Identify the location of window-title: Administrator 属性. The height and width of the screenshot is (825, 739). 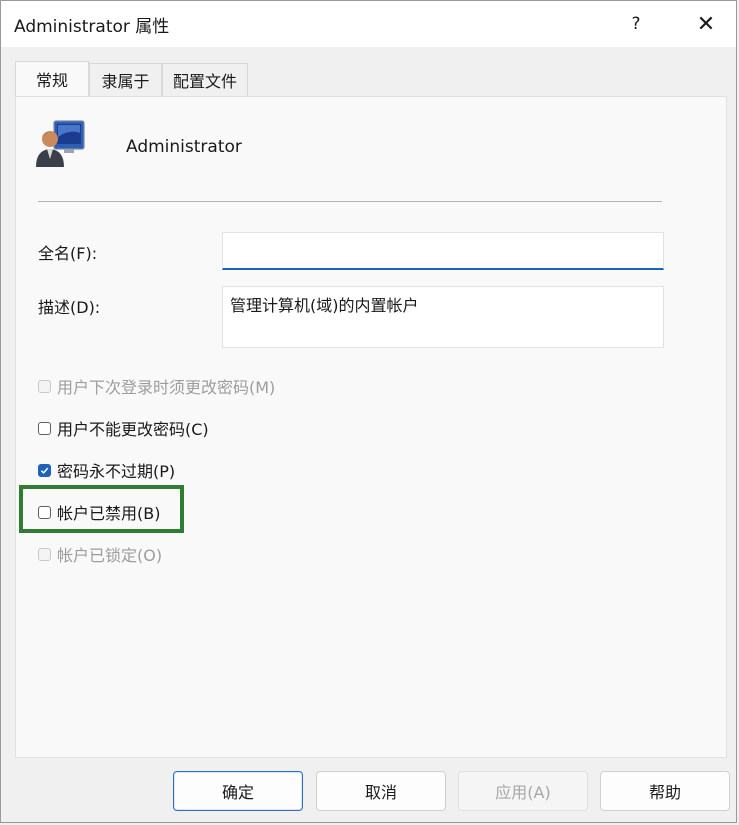
(92, 27).